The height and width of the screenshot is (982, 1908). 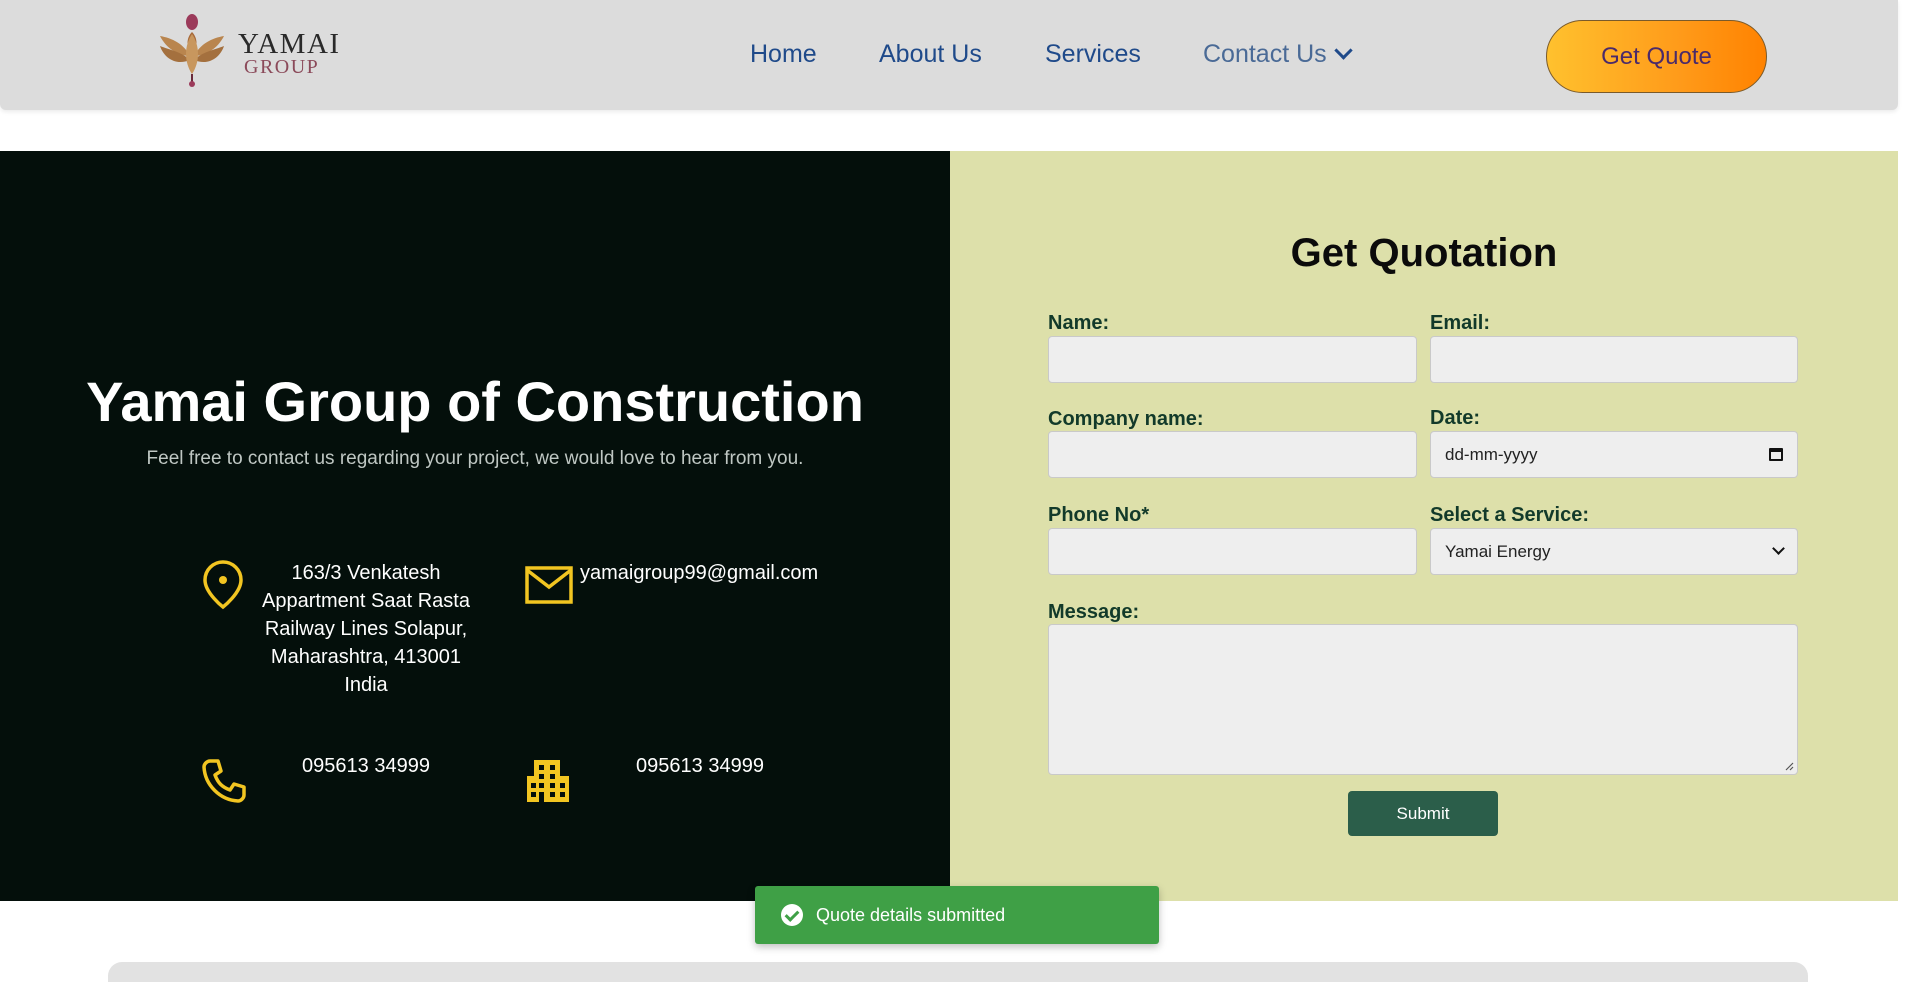 I want to click on date-label: Date:, so click(x=1455, y=418).